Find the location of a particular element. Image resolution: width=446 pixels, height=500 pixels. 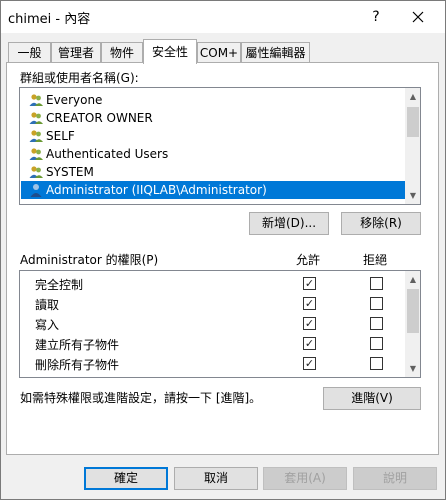

tab-general: 一般 is located at coordinates (29, 52).